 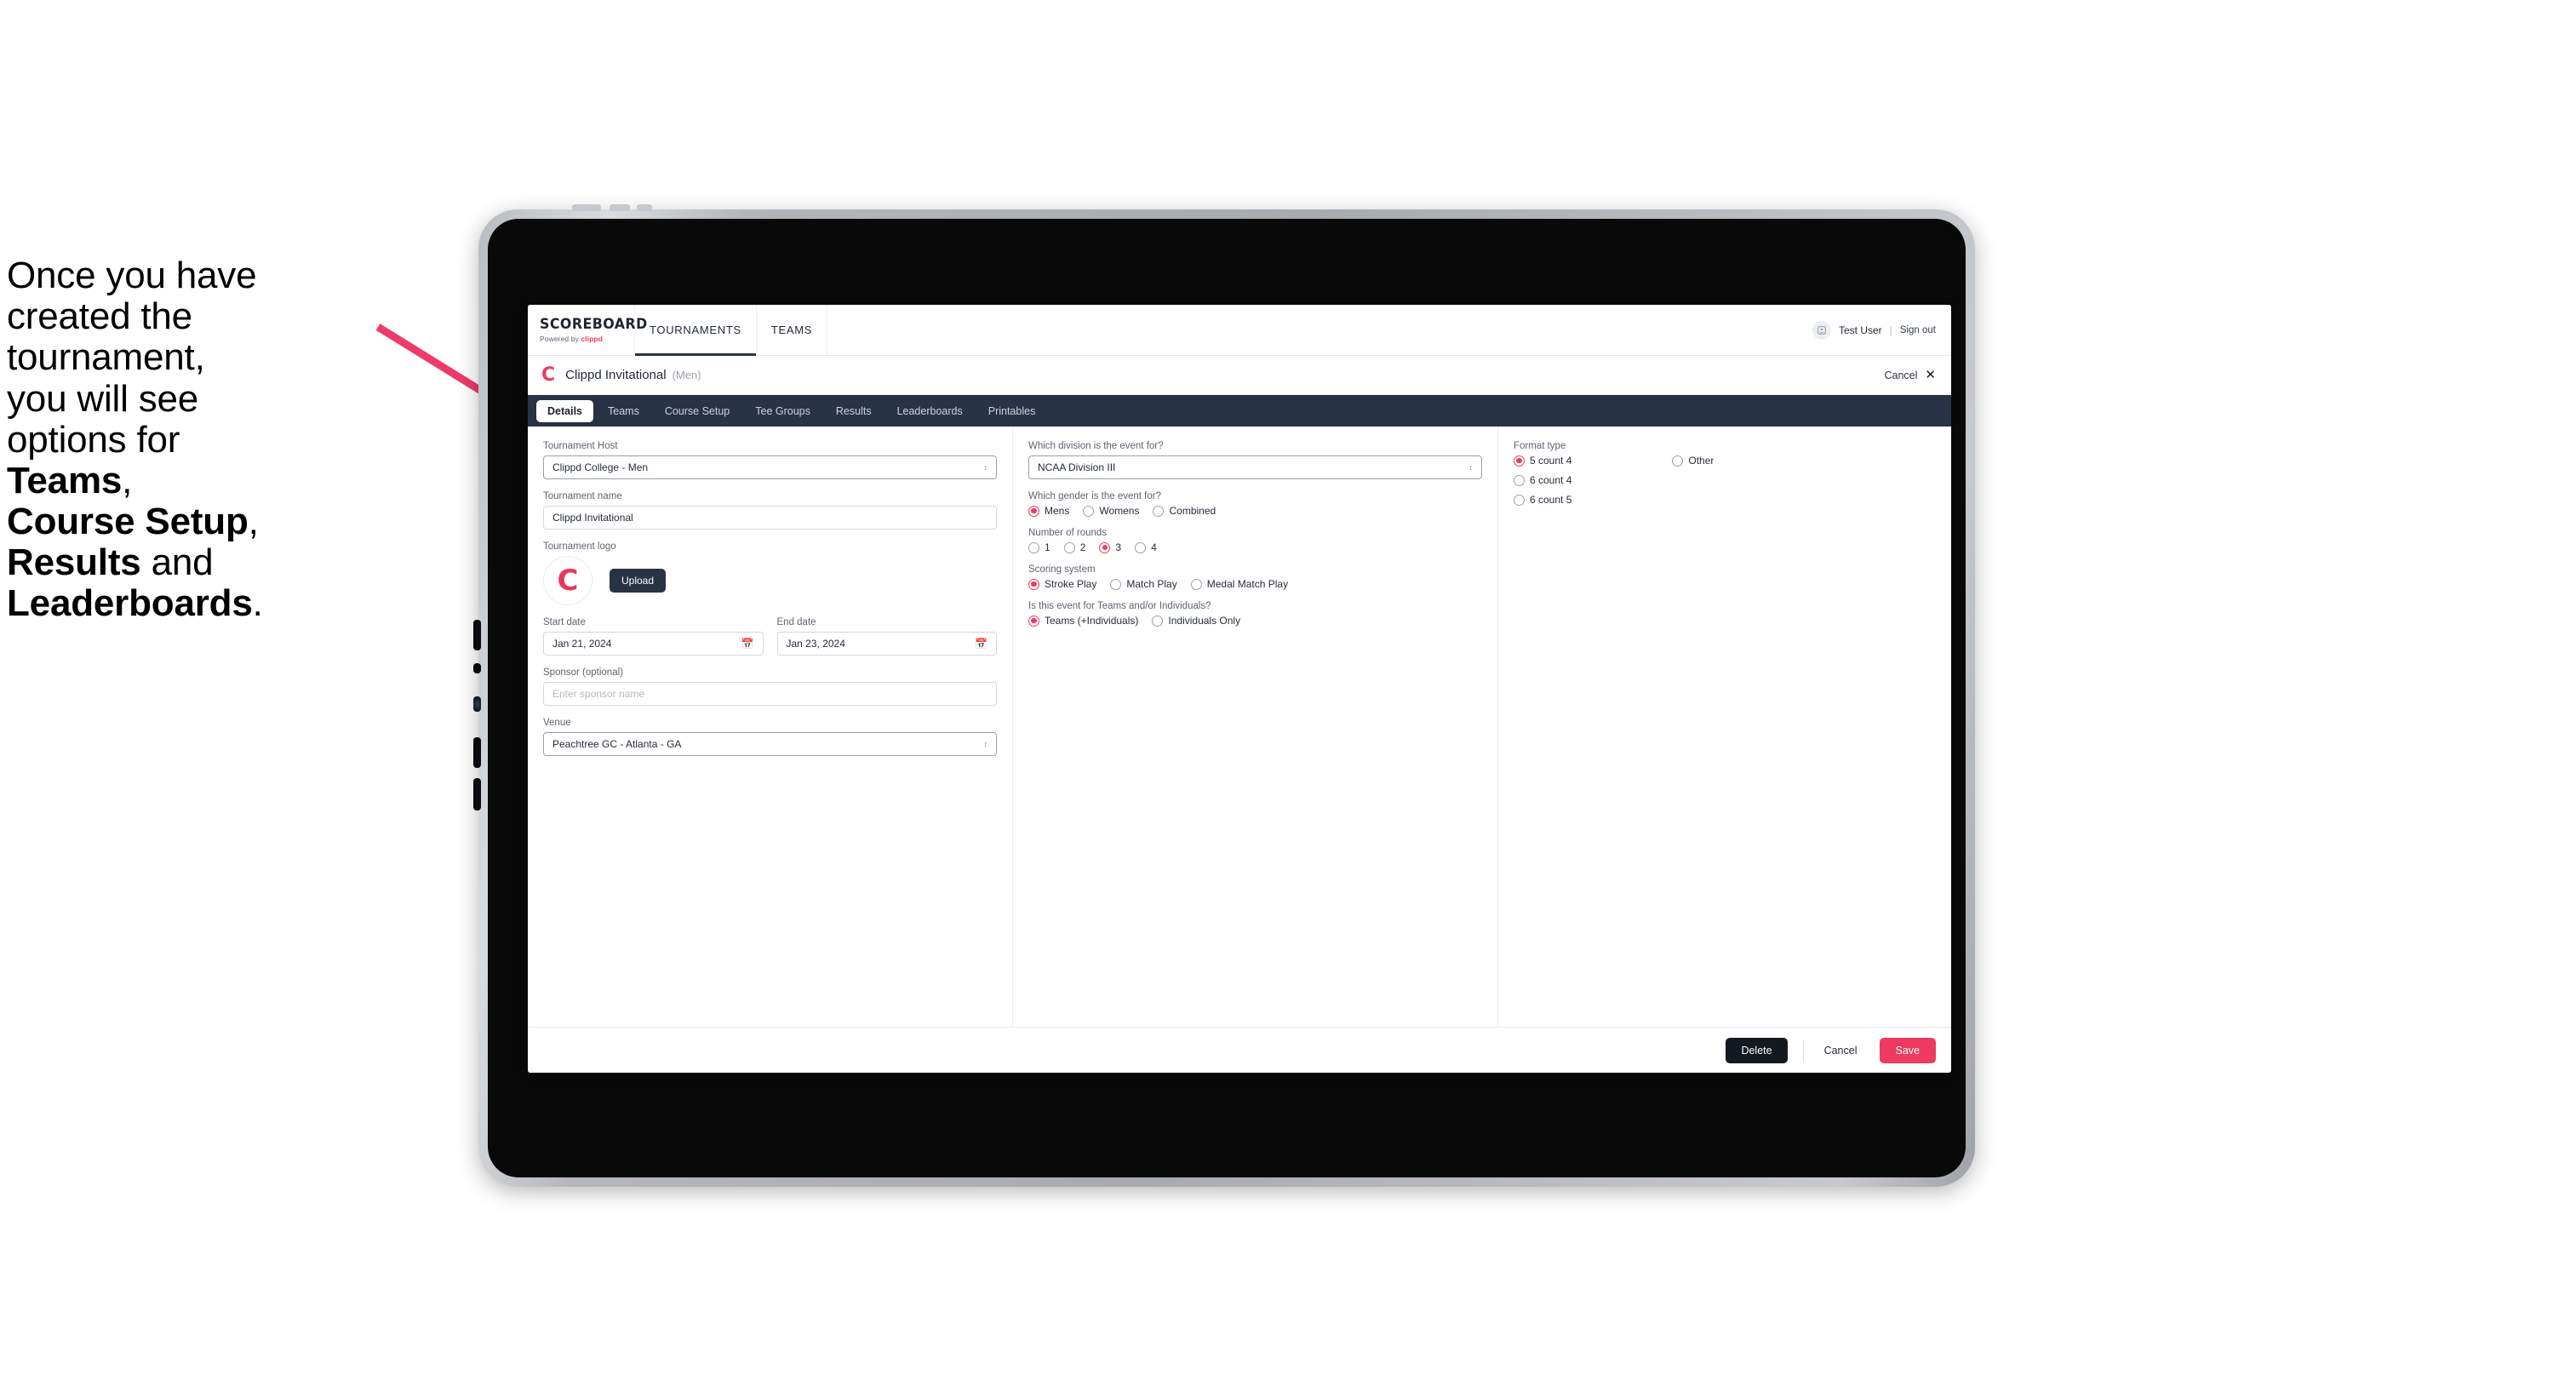 What do you see at coordinates (854, 411) in the screenshot?
I see `tab-results: Results` at bounding box center [854, 411].